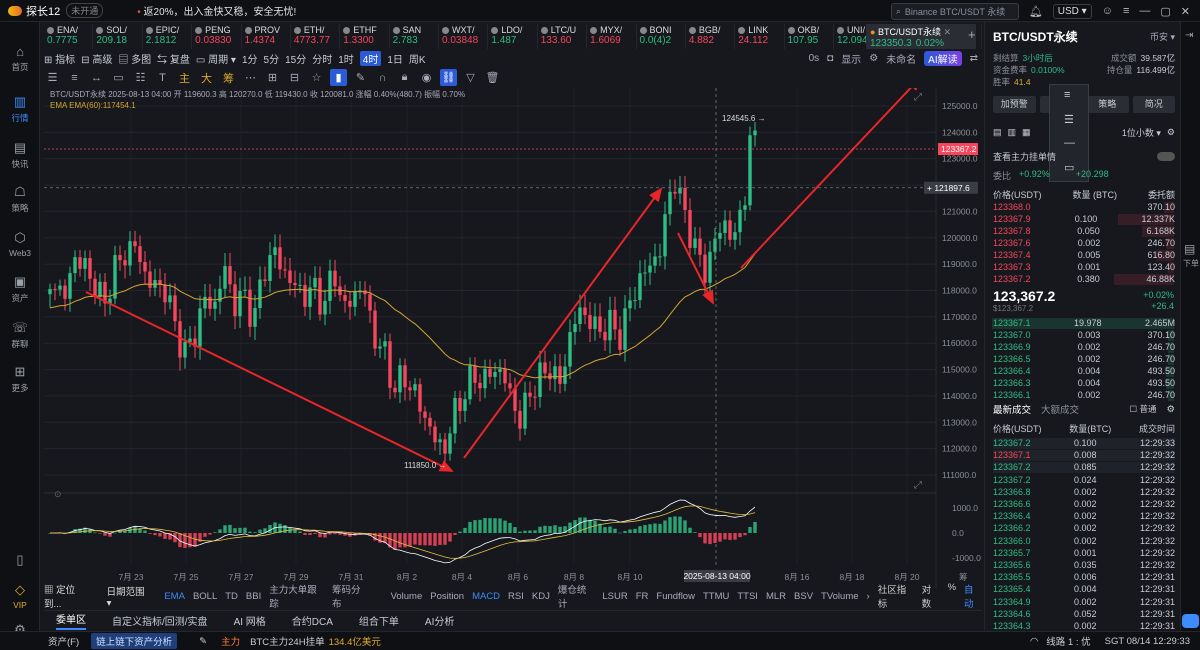 The image size is (1200, 650). I want to click on ask-row: 123368.0 370.10, so click(1084, 207).